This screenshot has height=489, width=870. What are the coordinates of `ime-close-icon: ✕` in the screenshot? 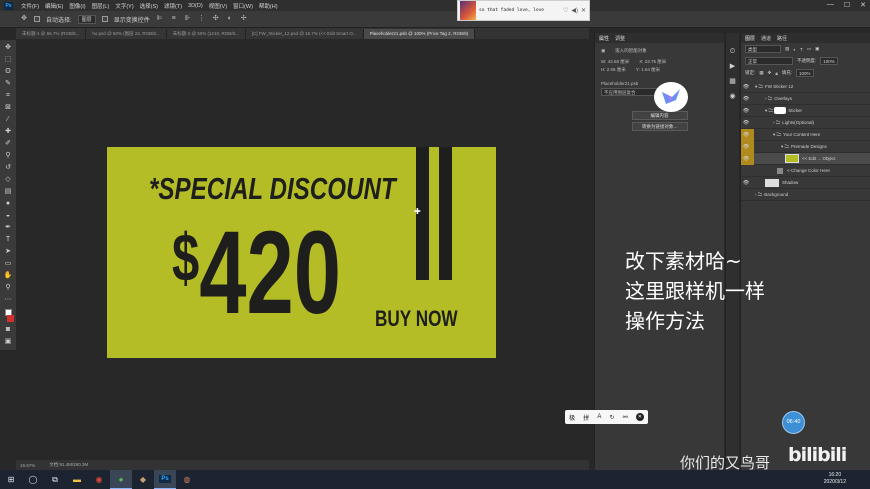 It's located at (639, 417).